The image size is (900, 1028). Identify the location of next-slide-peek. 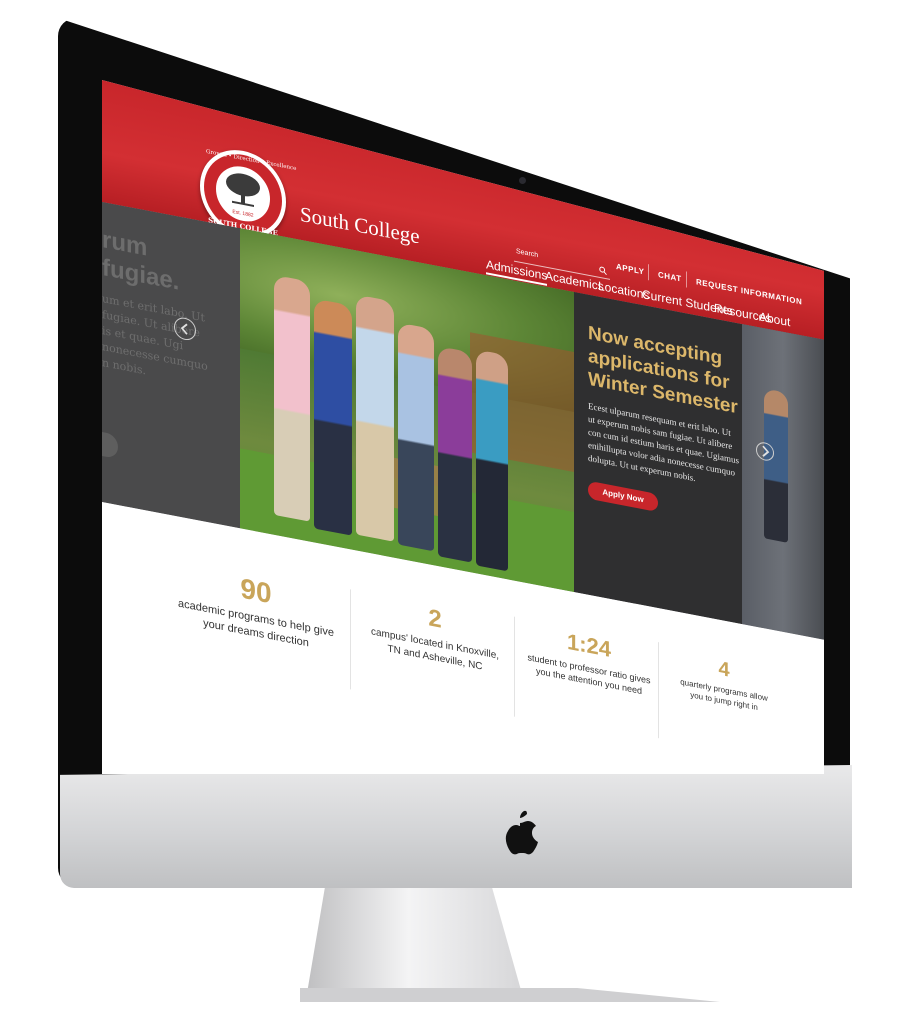
(783, 482).